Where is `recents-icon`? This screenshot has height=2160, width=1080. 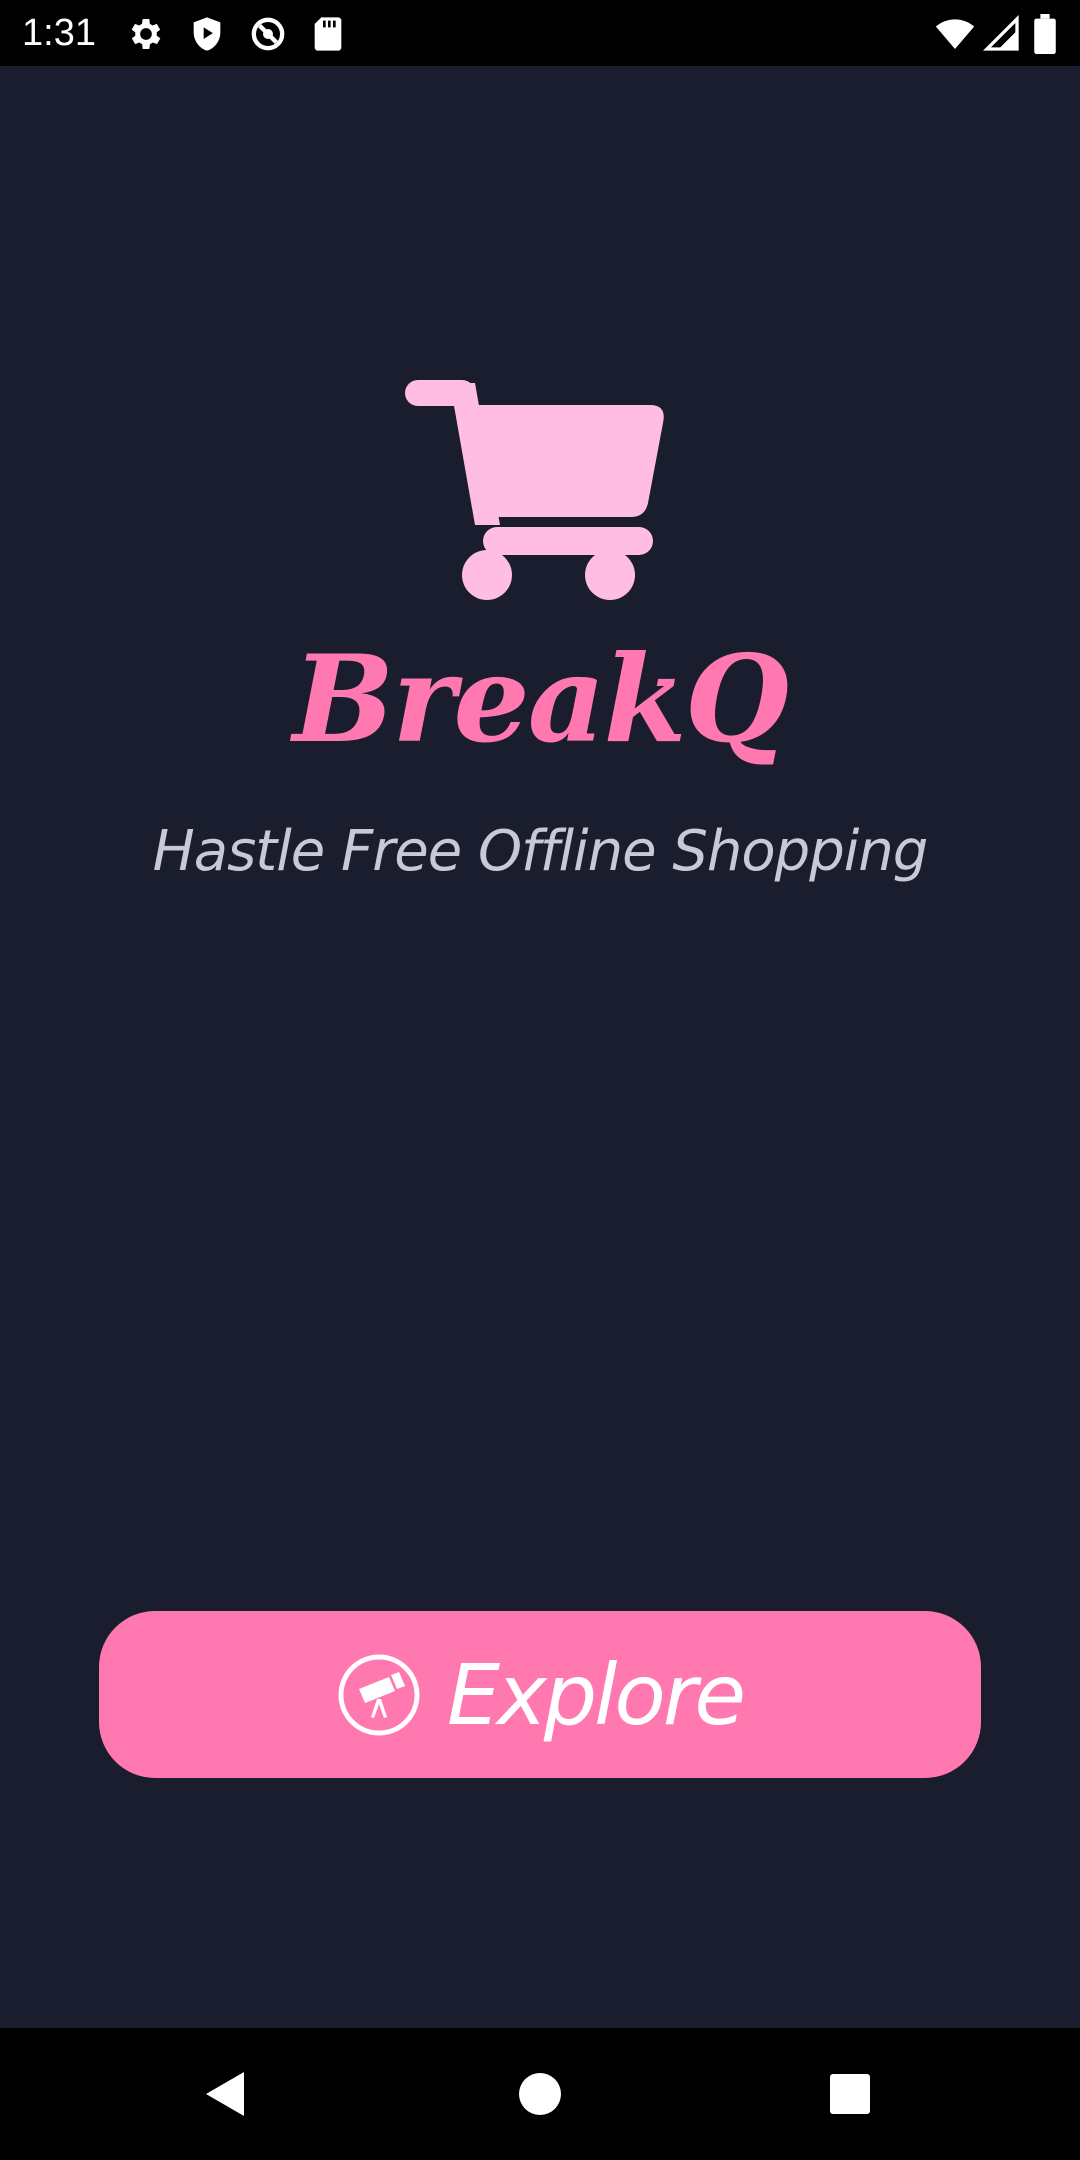 recents-icon is located at coordinates (850, 2094).